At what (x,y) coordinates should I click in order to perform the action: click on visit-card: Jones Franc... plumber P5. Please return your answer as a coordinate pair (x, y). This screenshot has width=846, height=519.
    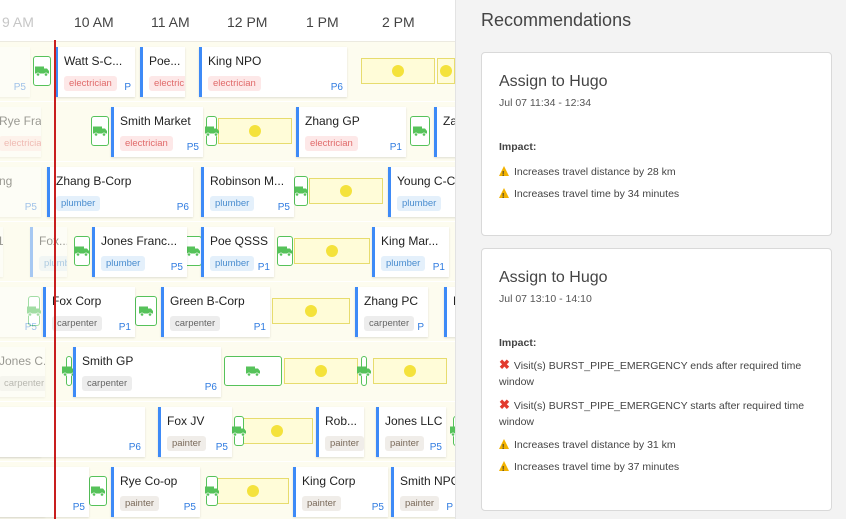
    Looking at the image, I should click on (139, 252).